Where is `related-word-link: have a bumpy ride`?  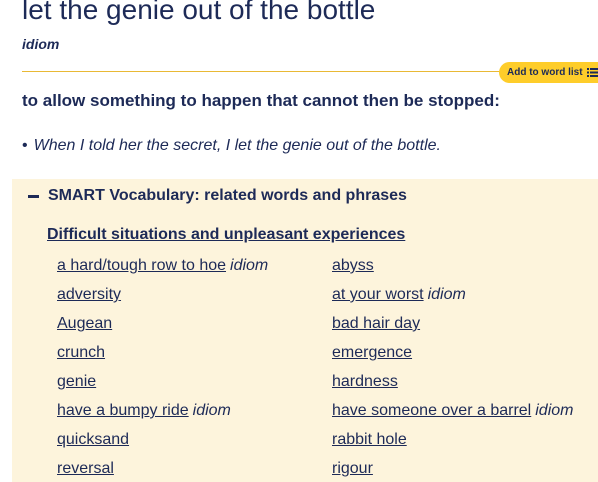 related-word-link: have a bumpy ride is located at coordinates (123, 410).